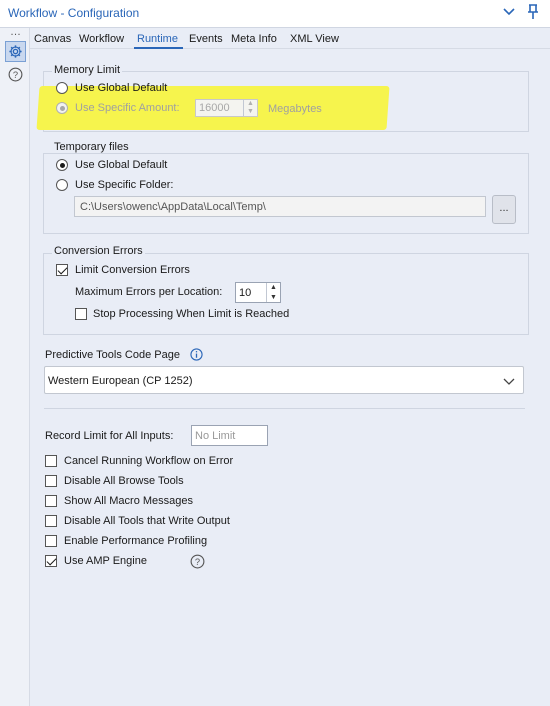 The height and width of the screenshot is (706, 550). Describe the element at coordinates (173, 207) in the screenshot. I see `temp-folder-path: C:\Users\owenc\AppData\Local\Temp\` at that location.